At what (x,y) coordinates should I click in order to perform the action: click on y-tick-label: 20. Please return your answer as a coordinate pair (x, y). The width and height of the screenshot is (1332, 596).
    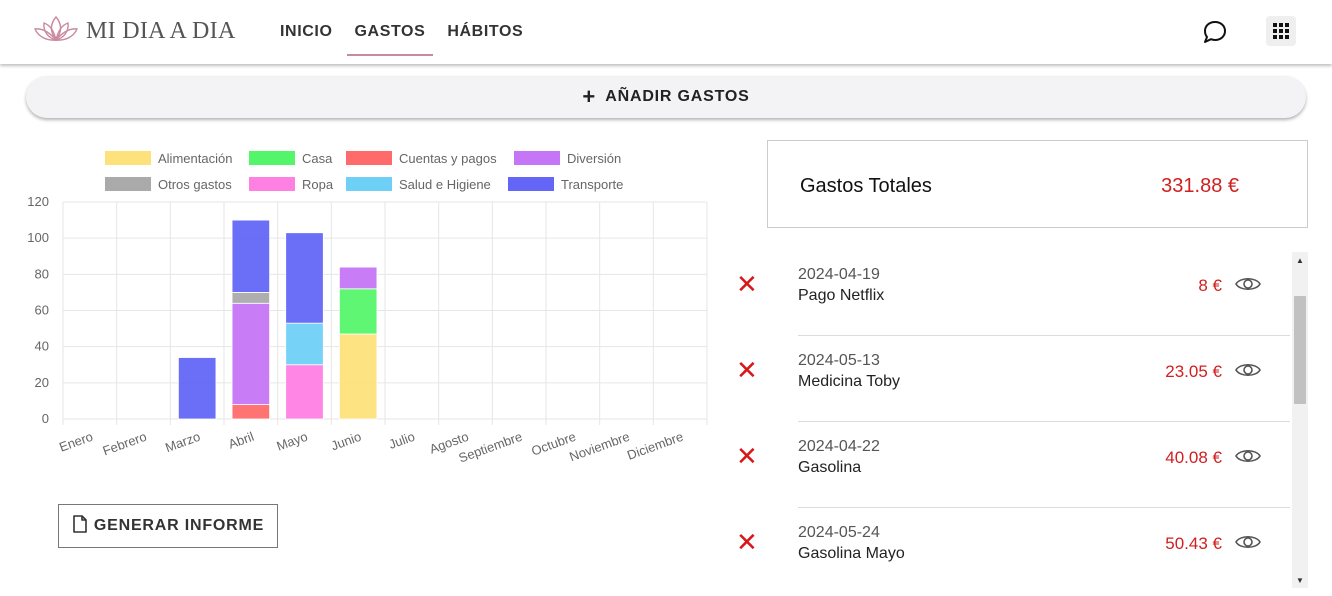
    Looking at the image, I should click on (42, 382).